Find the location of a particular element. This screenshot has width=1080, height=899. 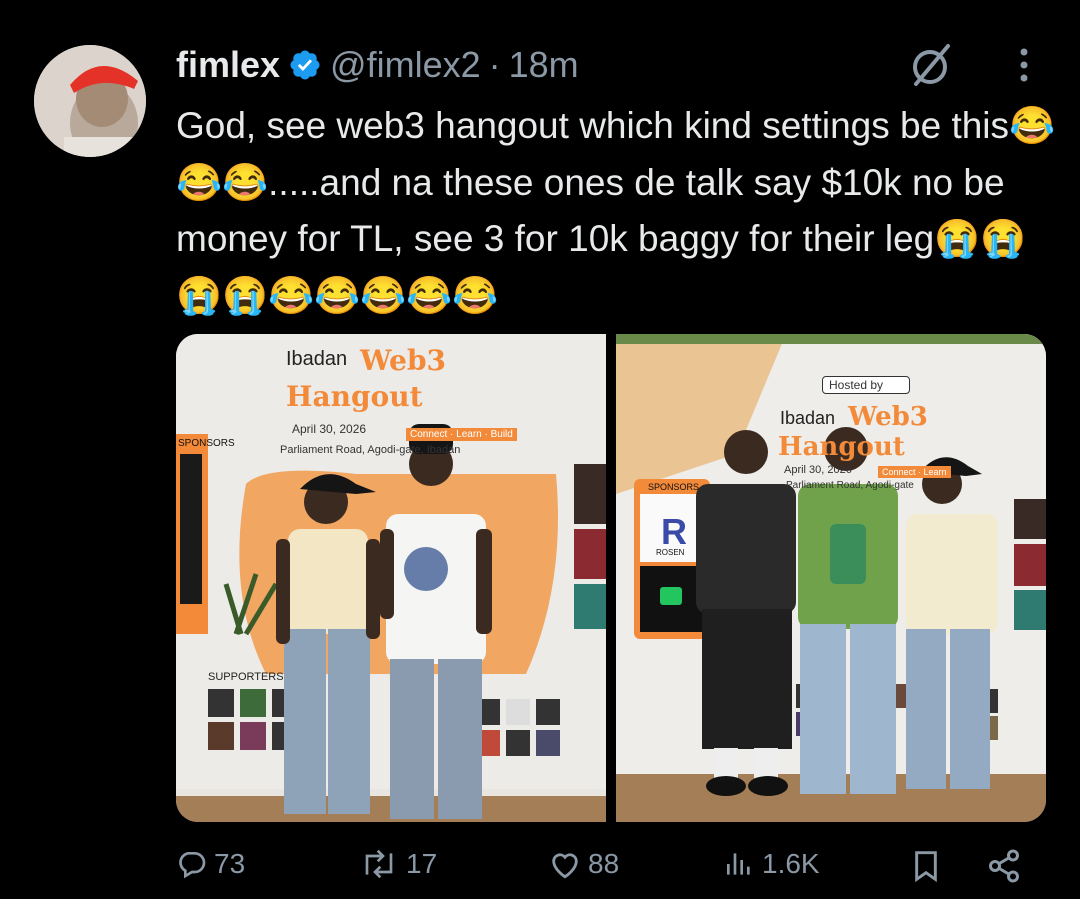

tweet-time: 18m is located at coordinates (544, 65).